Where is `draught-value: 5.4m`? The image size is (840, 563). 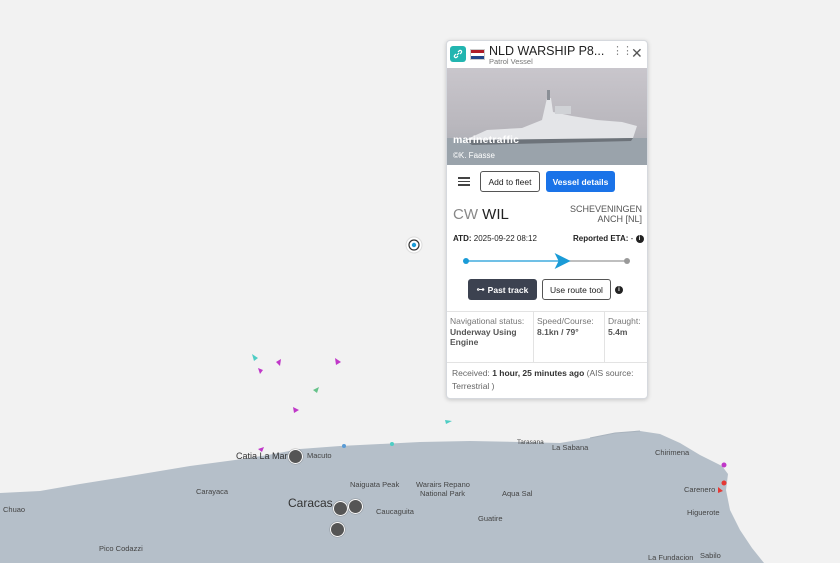 draught-value: 5.4m is located at coordinates (618, 332).